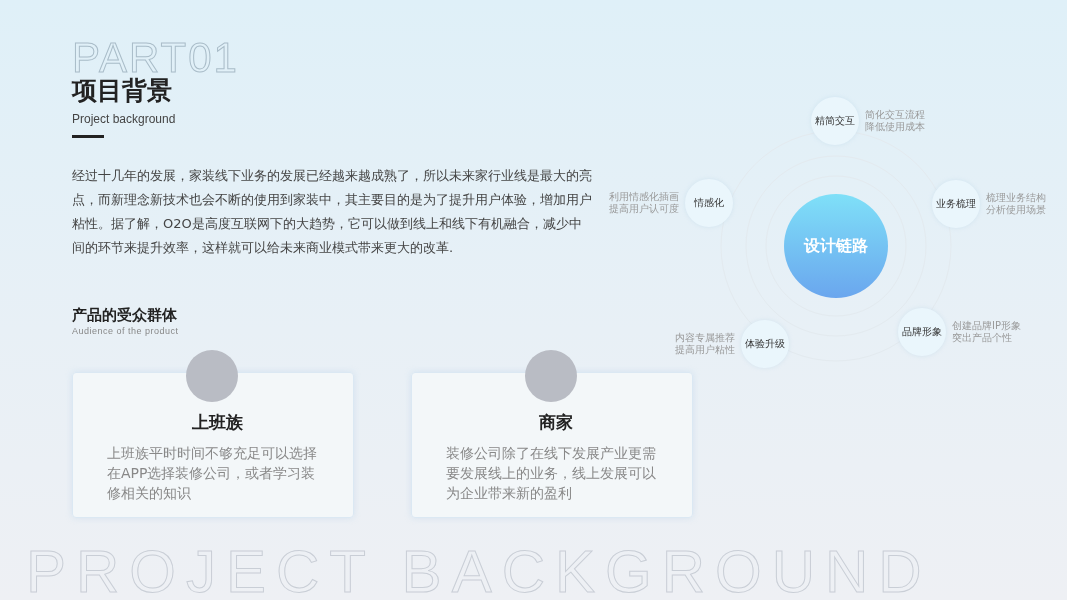 The height and width of the screenshot is (600, 1067). Describe the element at coordinates (895, 121) in the screenshot. I see `node-note: 简化交互流程 降低使用成本` at that location.